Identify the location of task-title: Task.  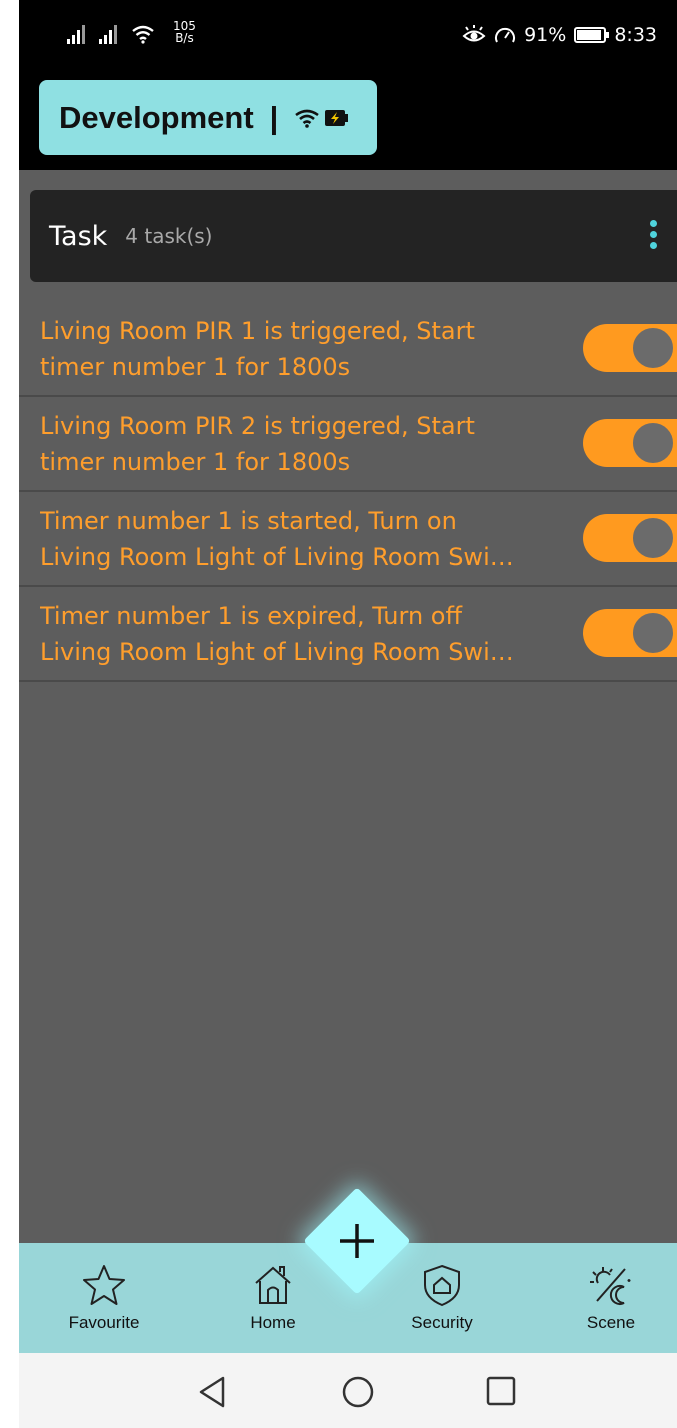
(78, 236).